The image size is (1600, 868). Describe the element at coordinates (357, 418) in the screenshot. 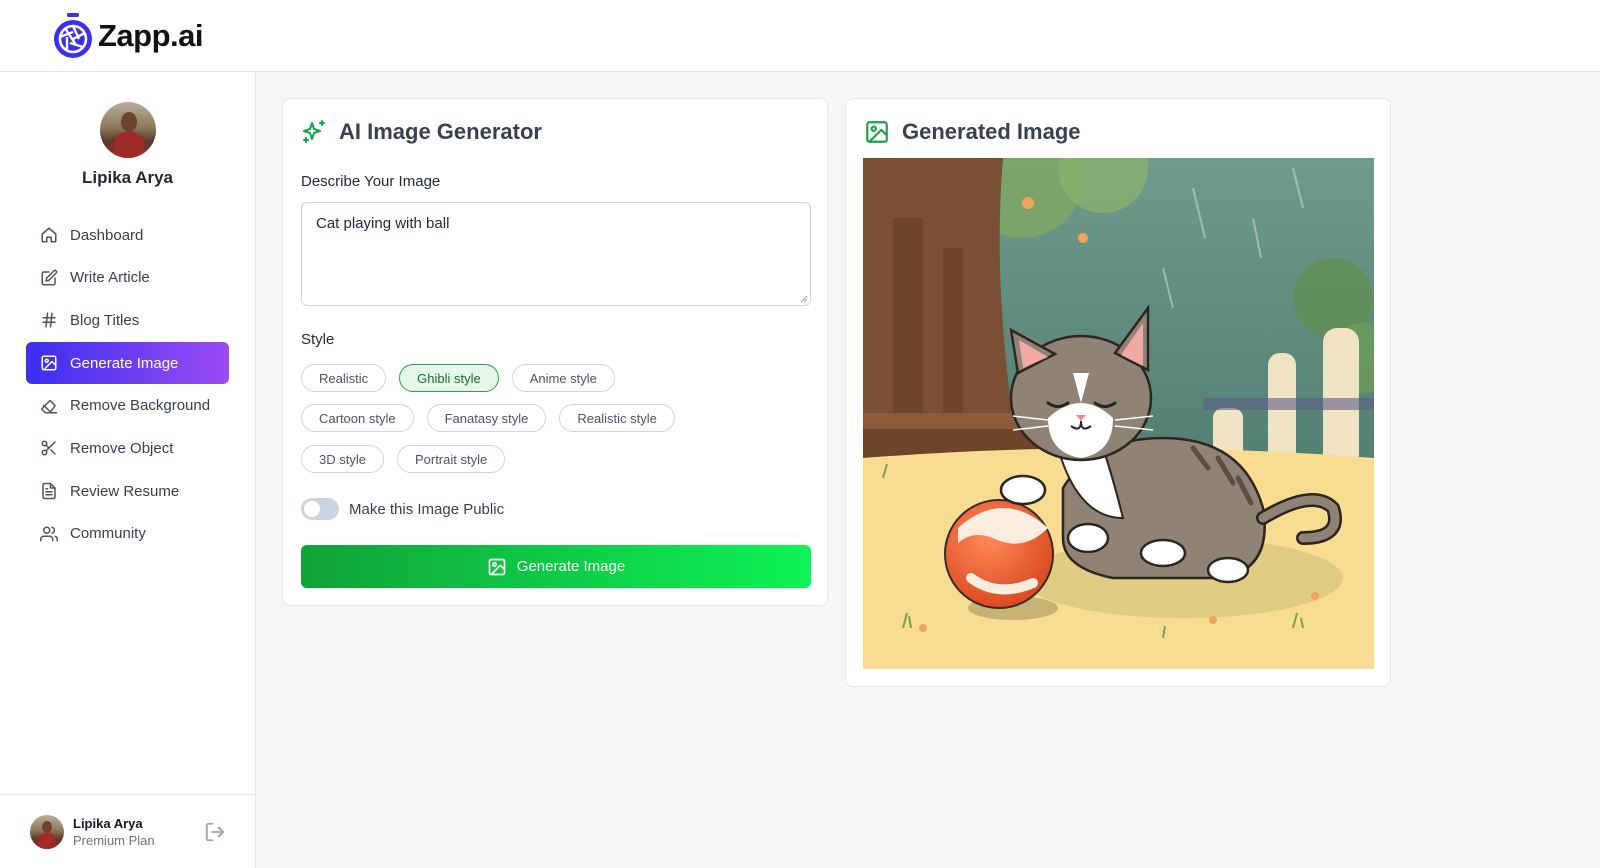

I see `style-chip-cartoon: Cartoon style` at that location.